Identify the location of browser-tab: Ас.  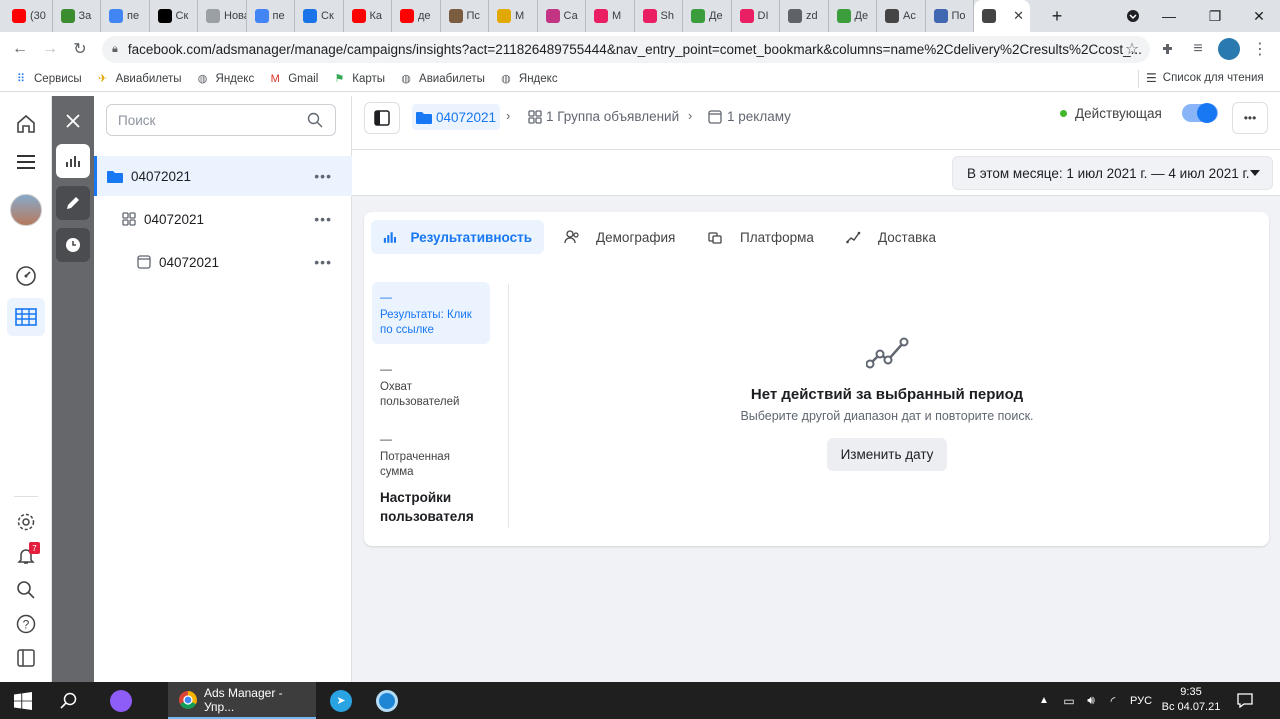
(901, 16).